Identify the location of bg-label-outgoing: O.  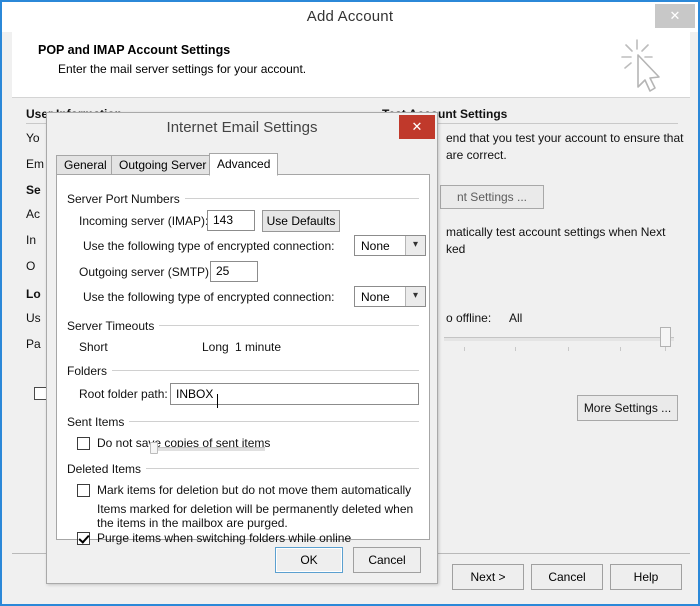
(31, 266).